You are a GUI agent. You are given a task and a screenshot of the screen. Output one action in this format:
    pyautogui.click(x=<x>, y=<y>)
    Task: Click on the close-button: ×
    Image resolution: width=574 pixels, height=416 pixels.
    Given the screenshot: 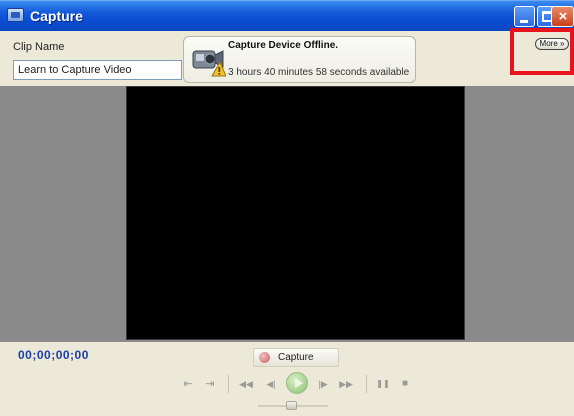 What is the action you would take?
    pyautogui.click(x=562, y=16)
    